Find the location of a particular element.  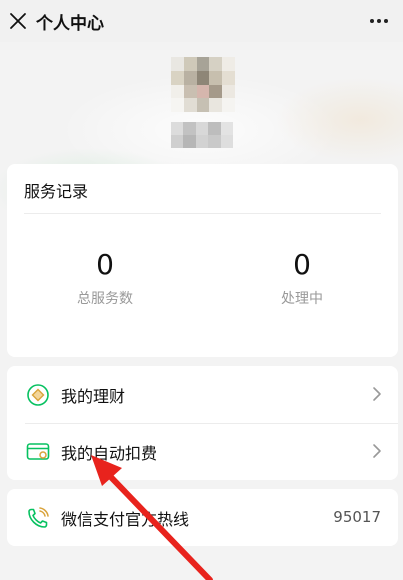

menu-item-label: 我的理财 is located at coordinates (93, 396).